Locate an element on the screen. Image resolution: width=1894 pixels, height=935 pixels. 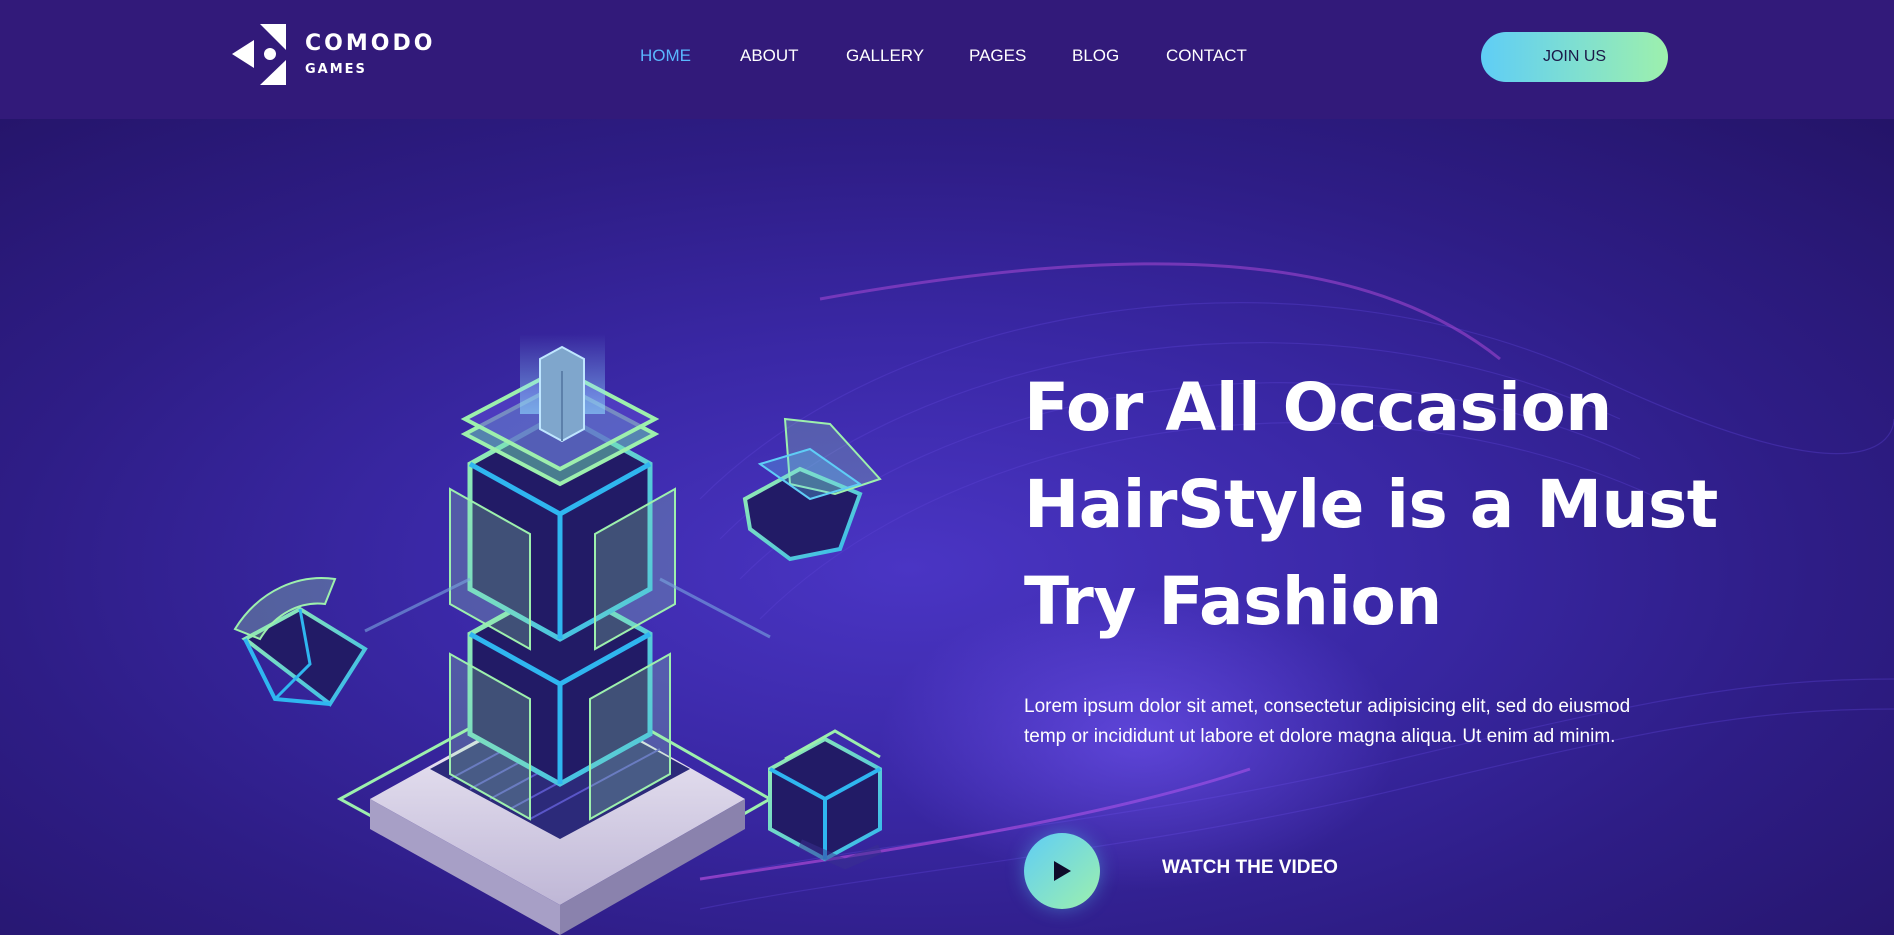
headline-line-1: For All Occasion is located at coordinates (1318, 407).